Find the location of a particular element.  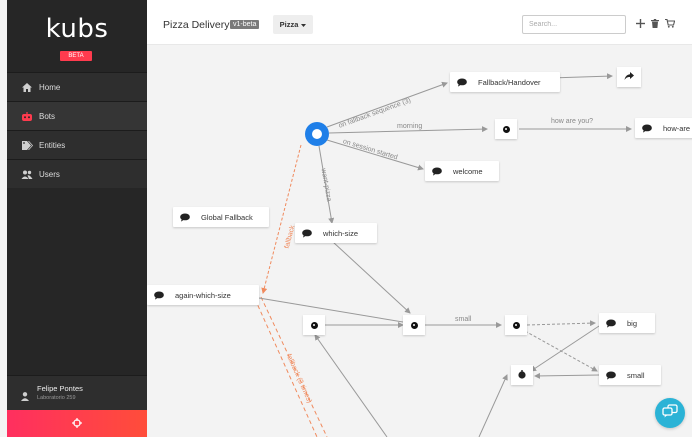

node-global-fallback: Global Fallback is located at coordinates (221, 217).